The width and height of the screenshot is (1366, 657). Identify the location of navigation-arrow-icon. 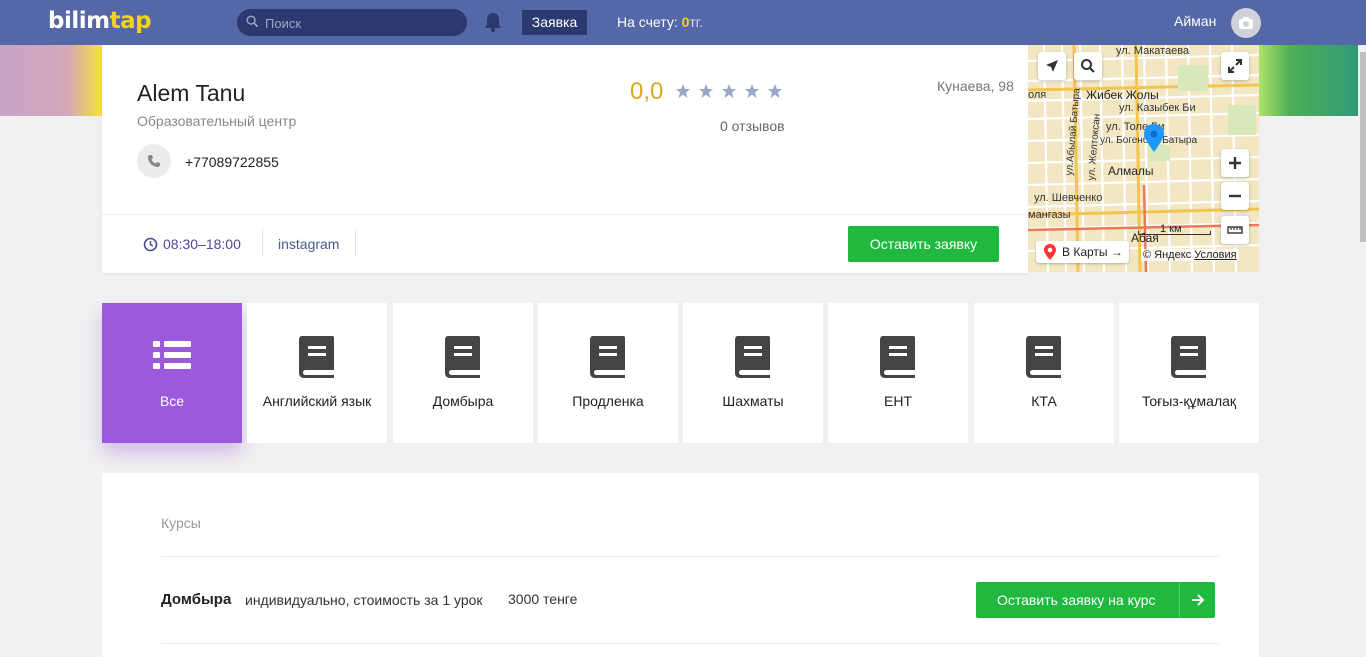
(1052, 66).